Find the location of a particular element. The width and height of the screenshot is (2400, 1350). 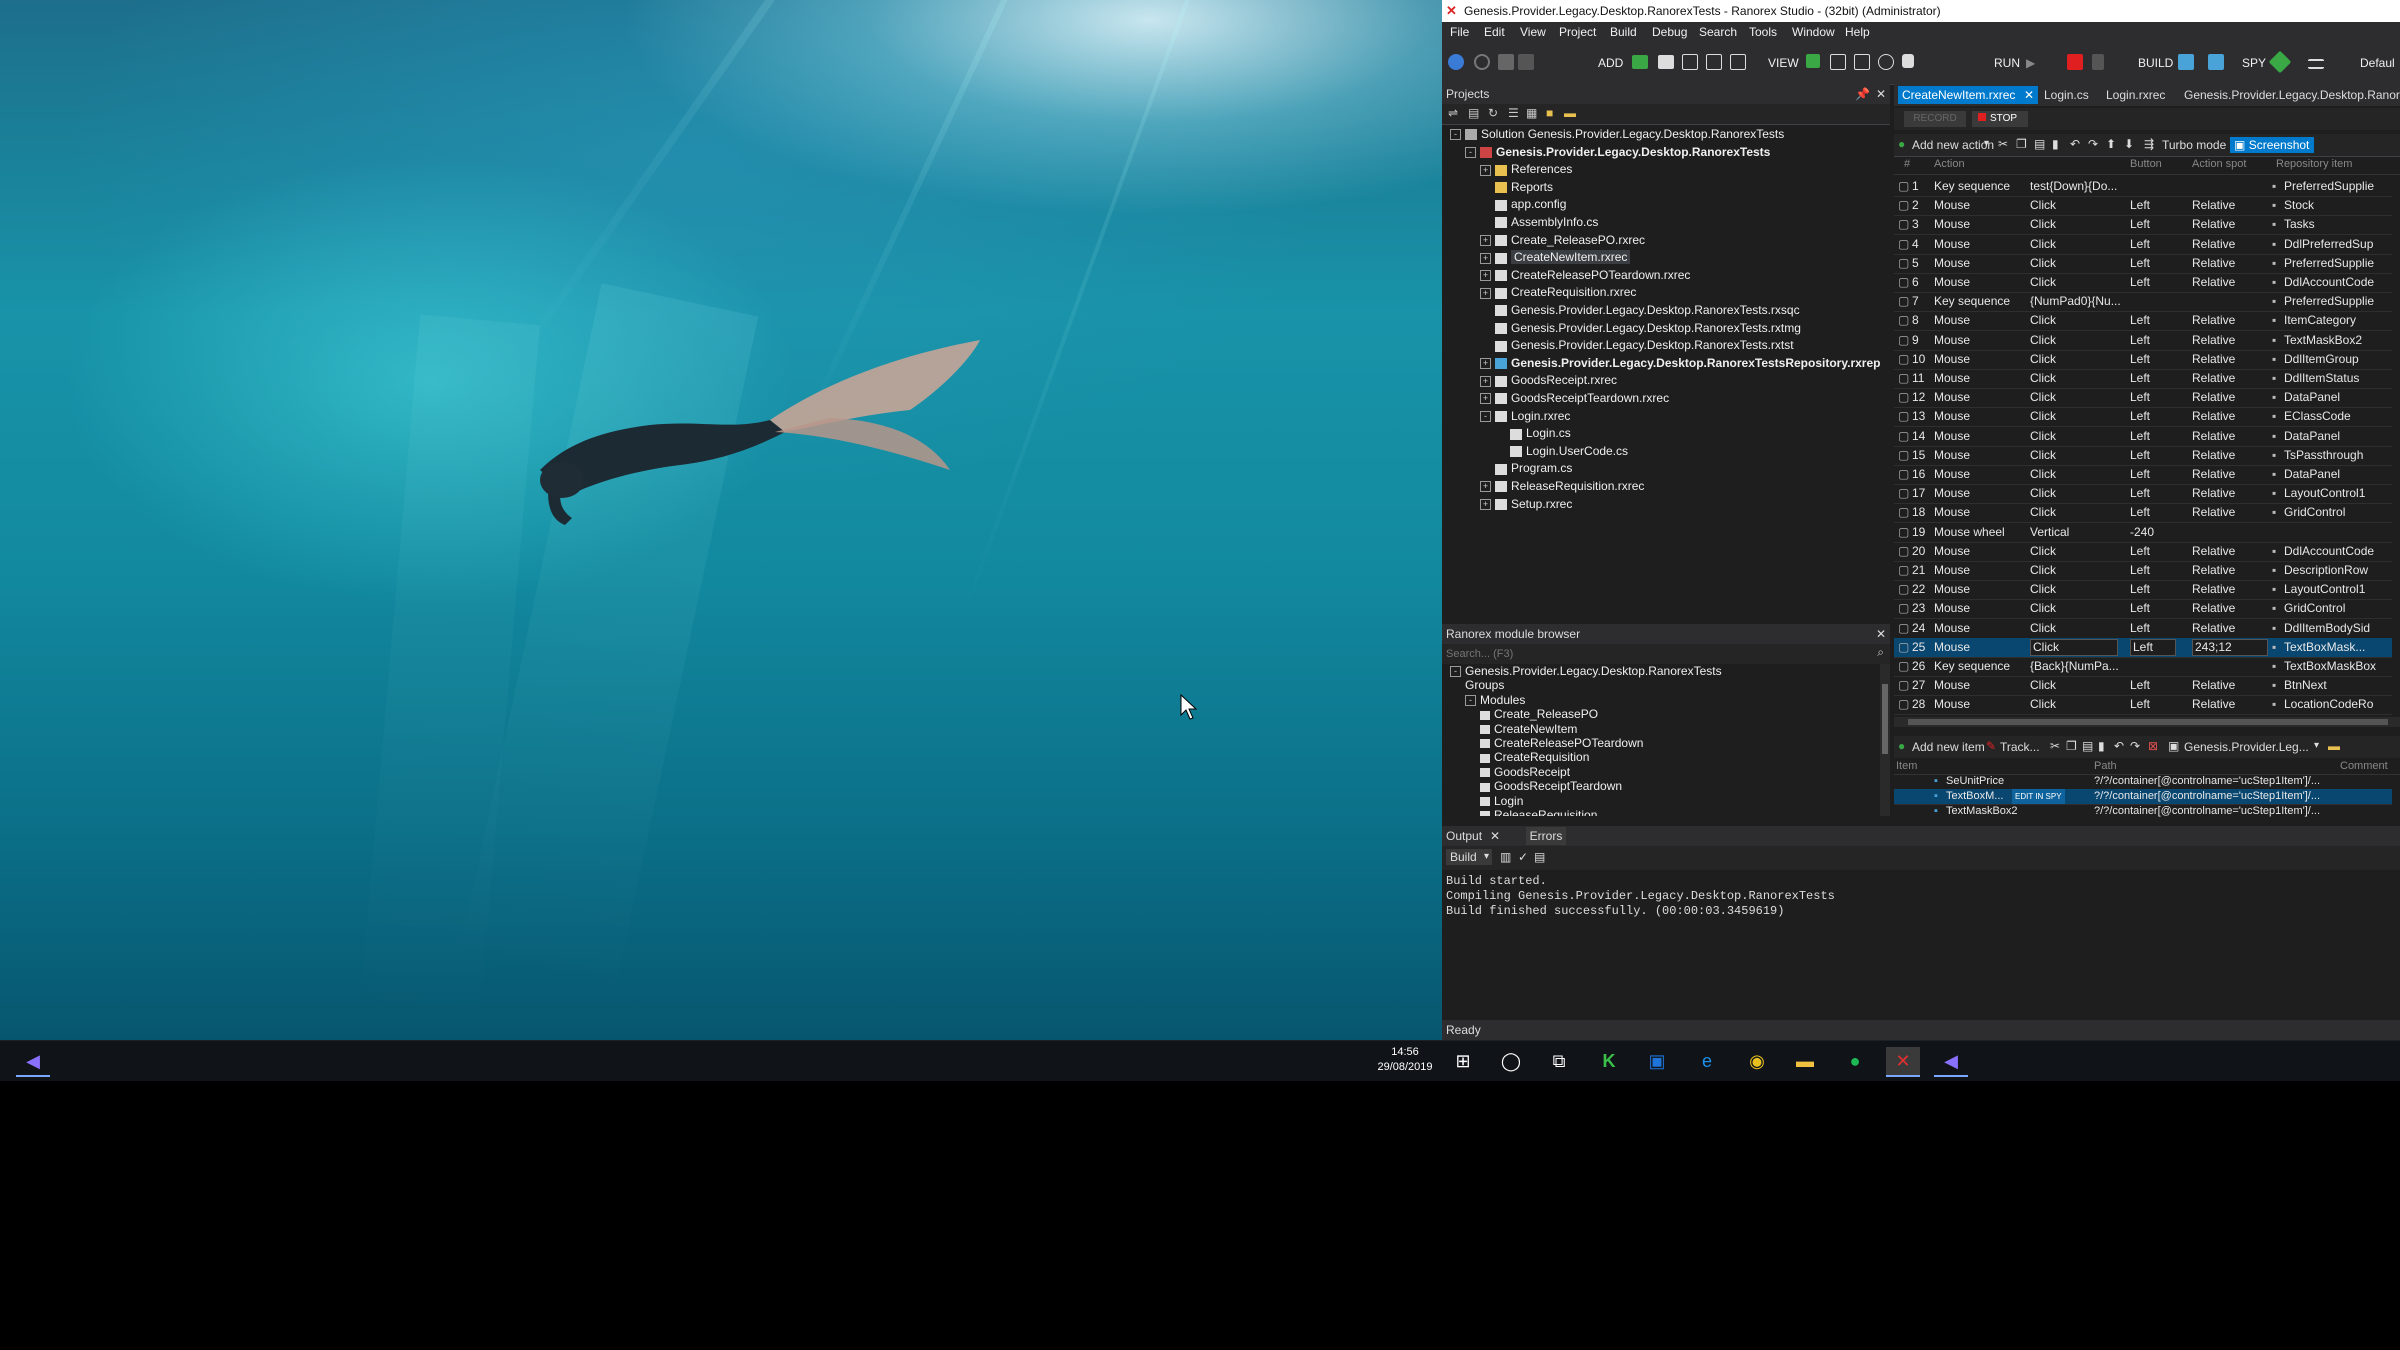

project-tree-item: app.config is located at coordinates (1523, 204).